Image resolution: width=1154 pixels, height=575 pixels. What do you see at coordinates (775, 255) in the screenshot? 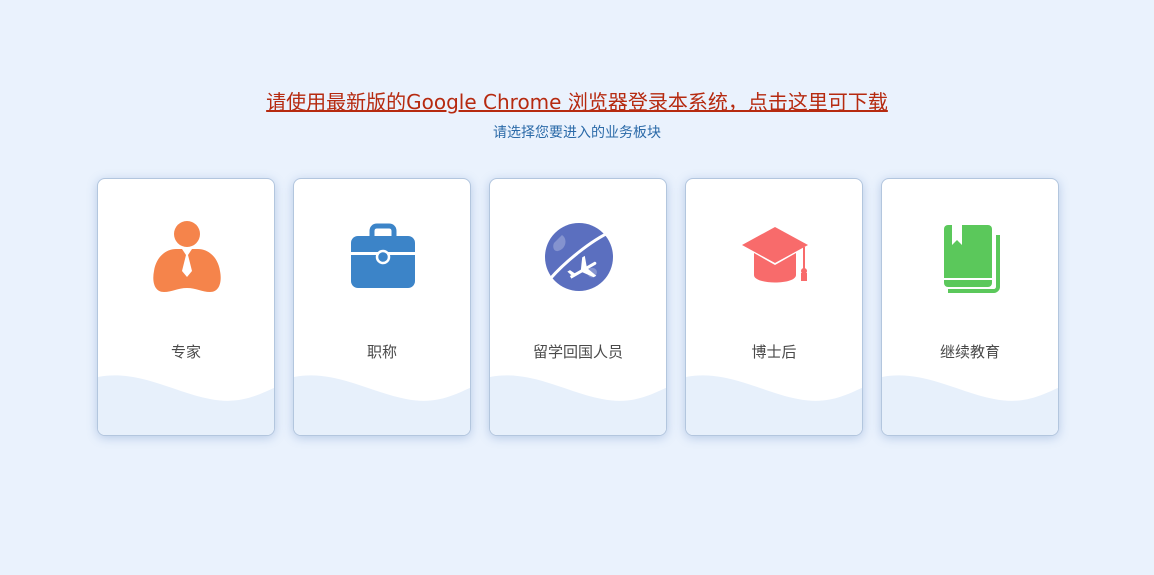
I see `graduation-cap-icon` at bounding box center [775, 255].